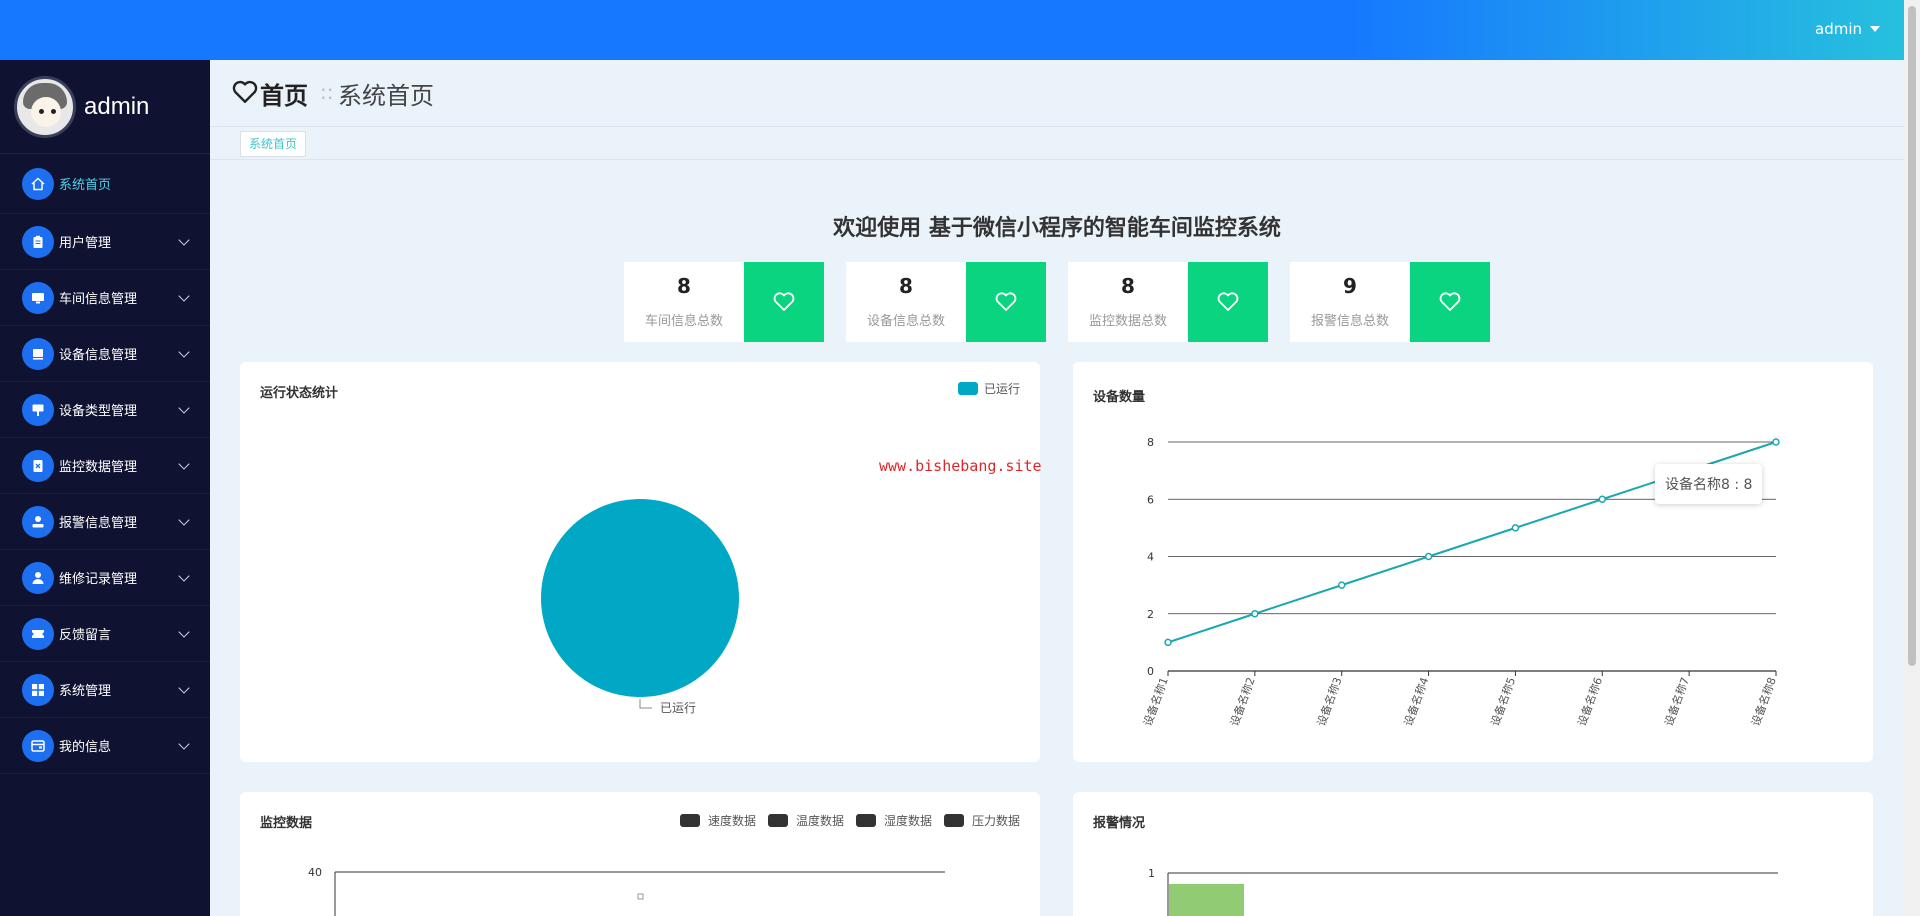  Describe the element at coordinates (85, 635) in the screenshot. I see `sidebar-item-label: 反馈留言` at that location.